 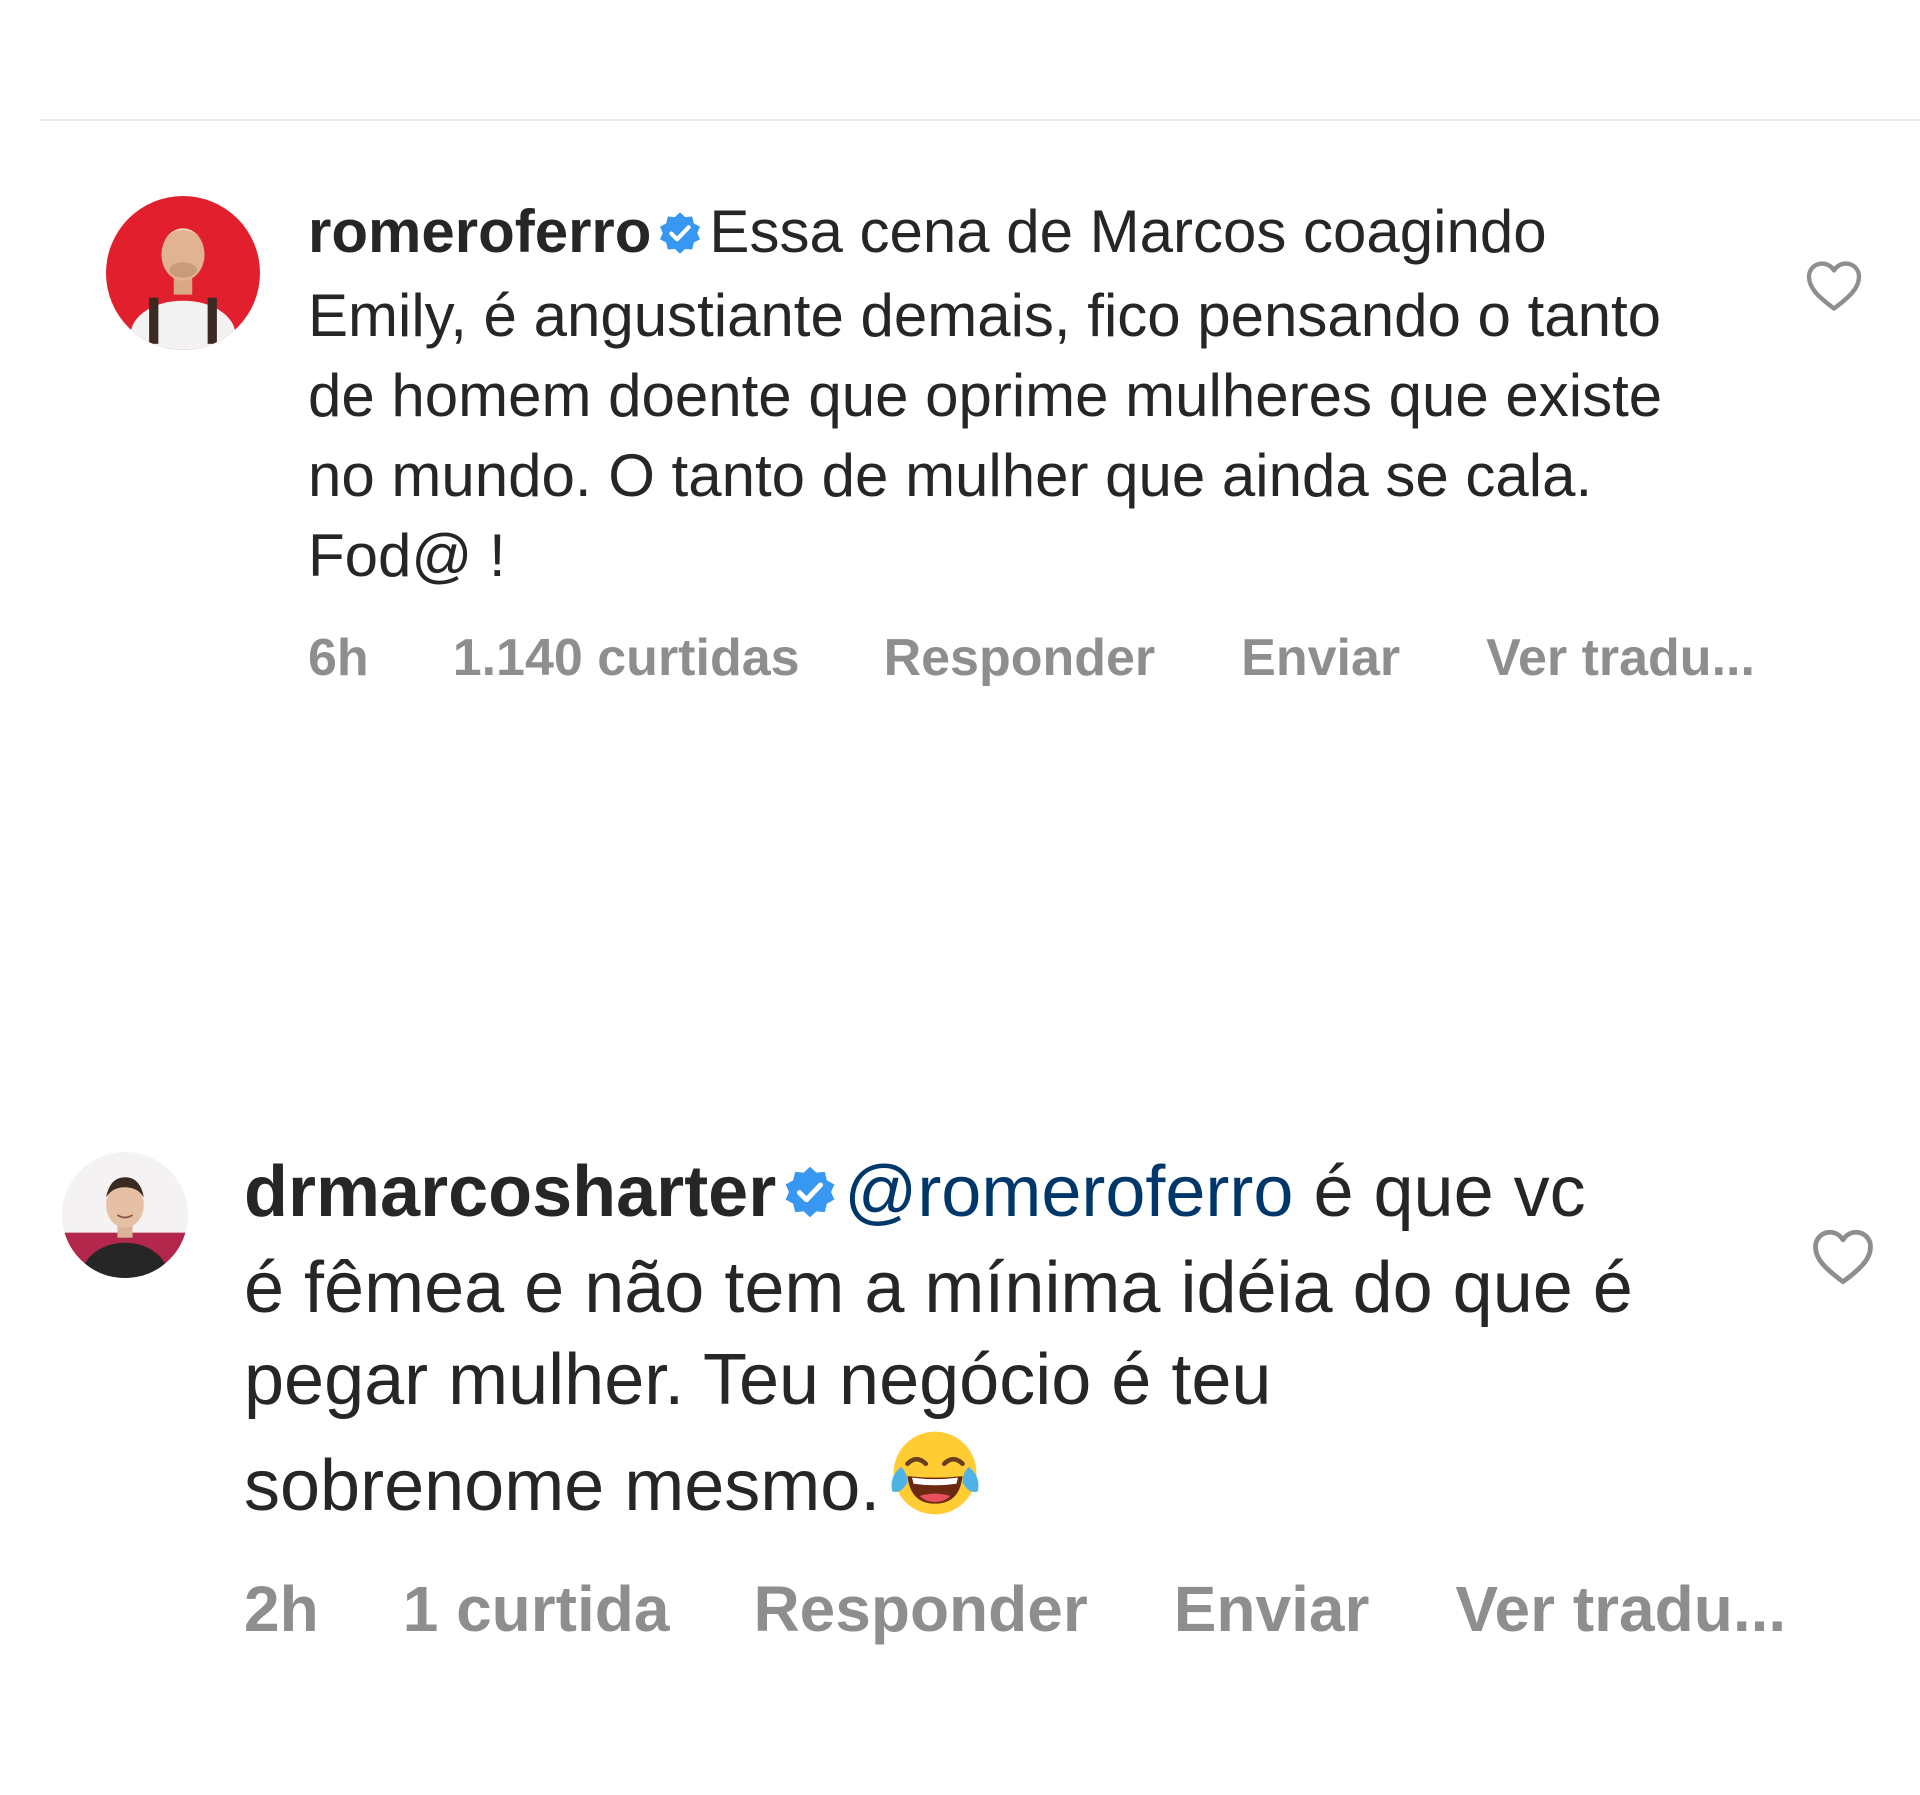 What do you see at coordinates (281, 1609) in the screenshot?
I see `comment-time: 2h` at bounding box center [281, 1609].